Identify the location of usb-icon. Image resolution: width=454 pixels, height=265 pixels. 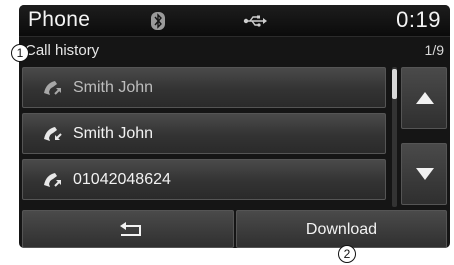
(255, 21).